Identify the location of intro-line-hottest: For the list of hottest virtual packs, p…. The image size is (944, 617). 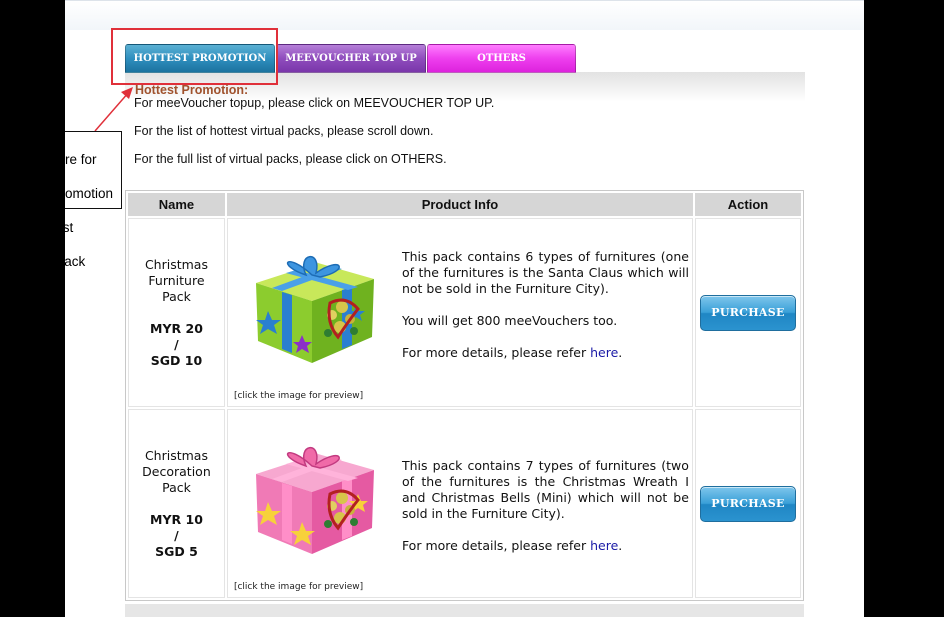
(284, 131).